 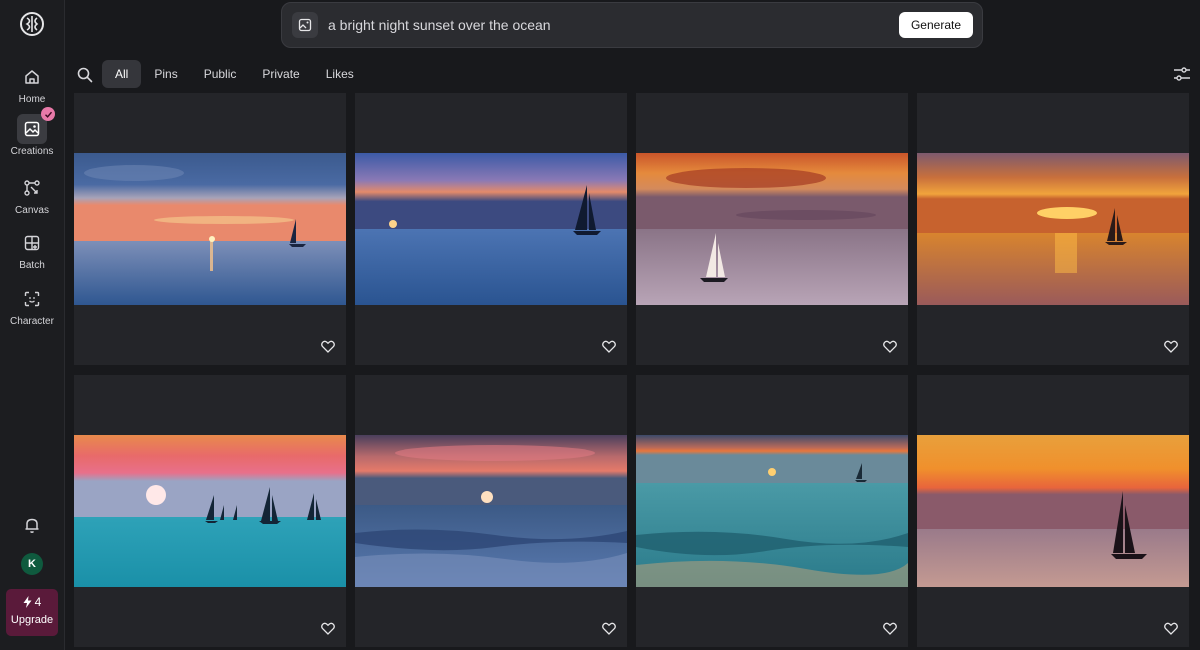 What do you see at coordinates (1182, 74) in the screenshot?
I see `sliders-icon` at bounding box center [1182, 74].